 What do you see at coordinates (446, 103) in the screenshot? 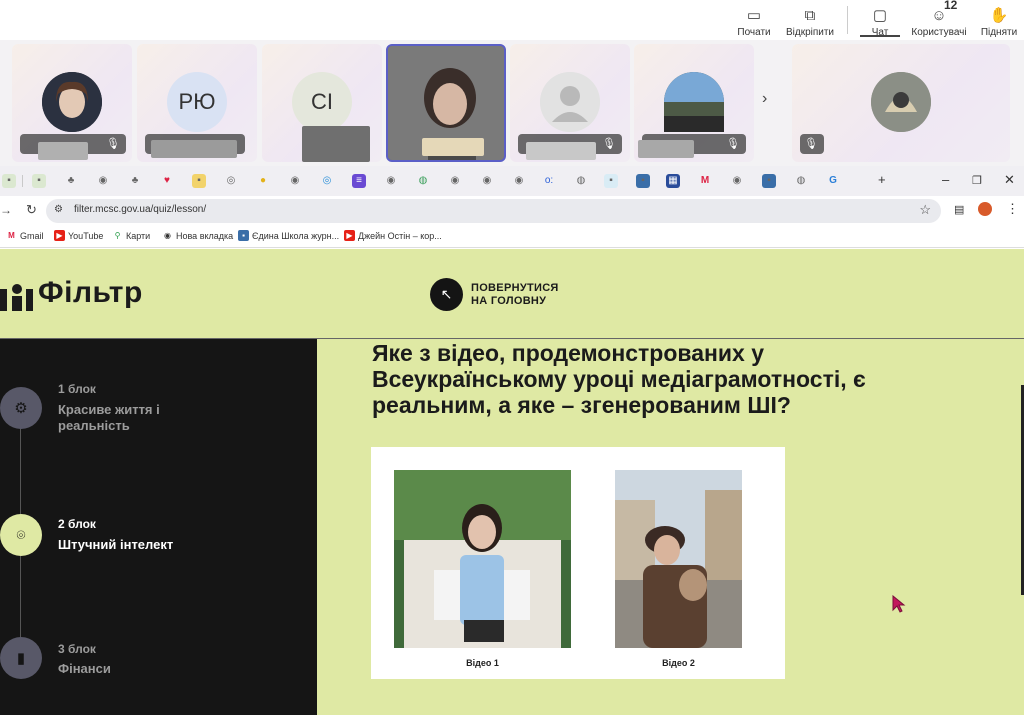
I see `participant-tile-active` at bounding box center [446, 103].